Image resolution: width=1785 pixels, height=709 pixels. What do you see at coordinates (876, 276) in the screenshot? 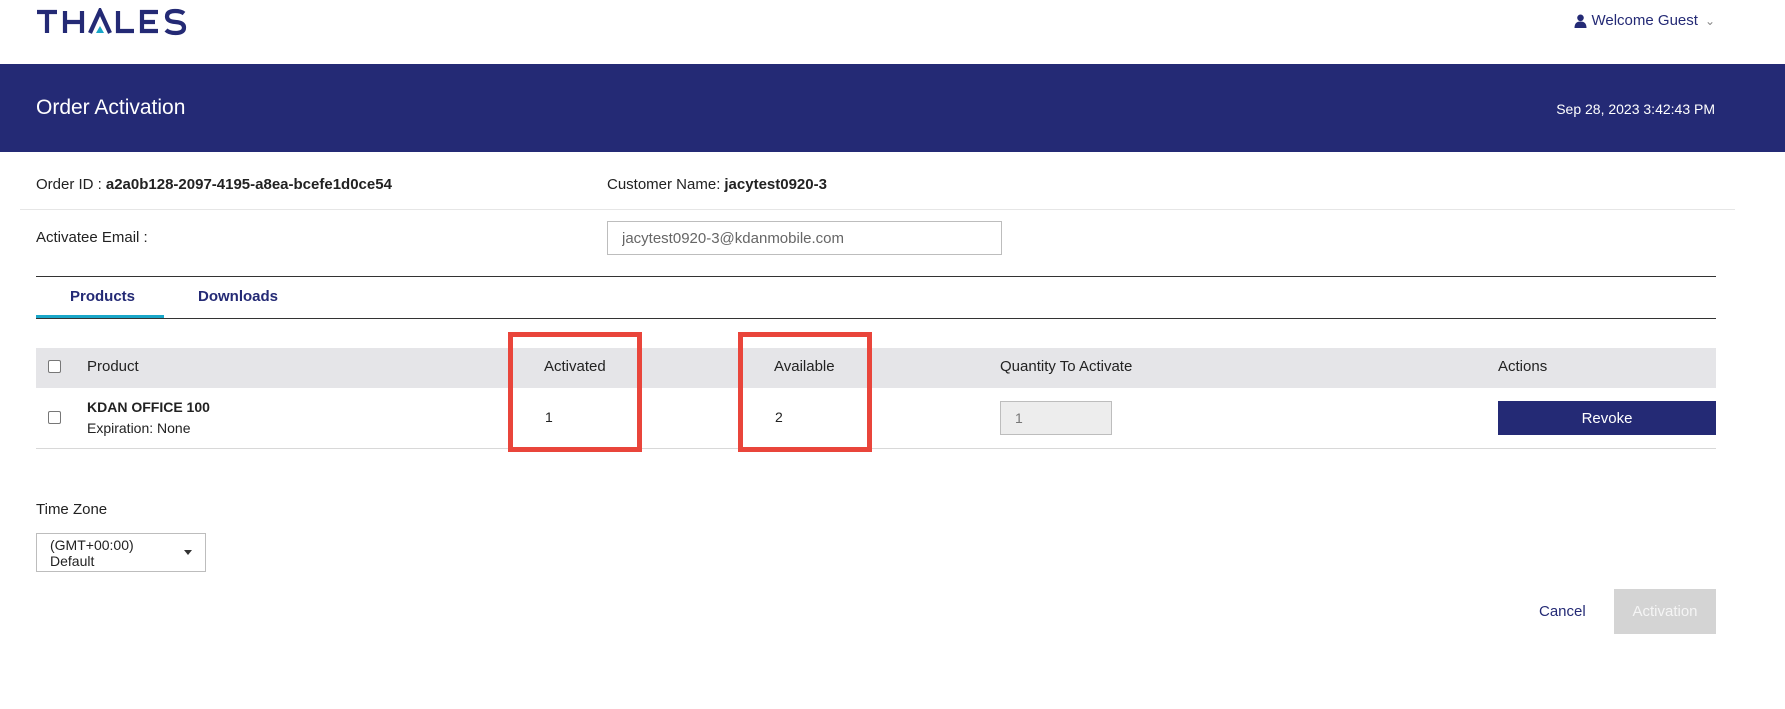
I see `tabs-top-border` at bounding box center [876, 276].